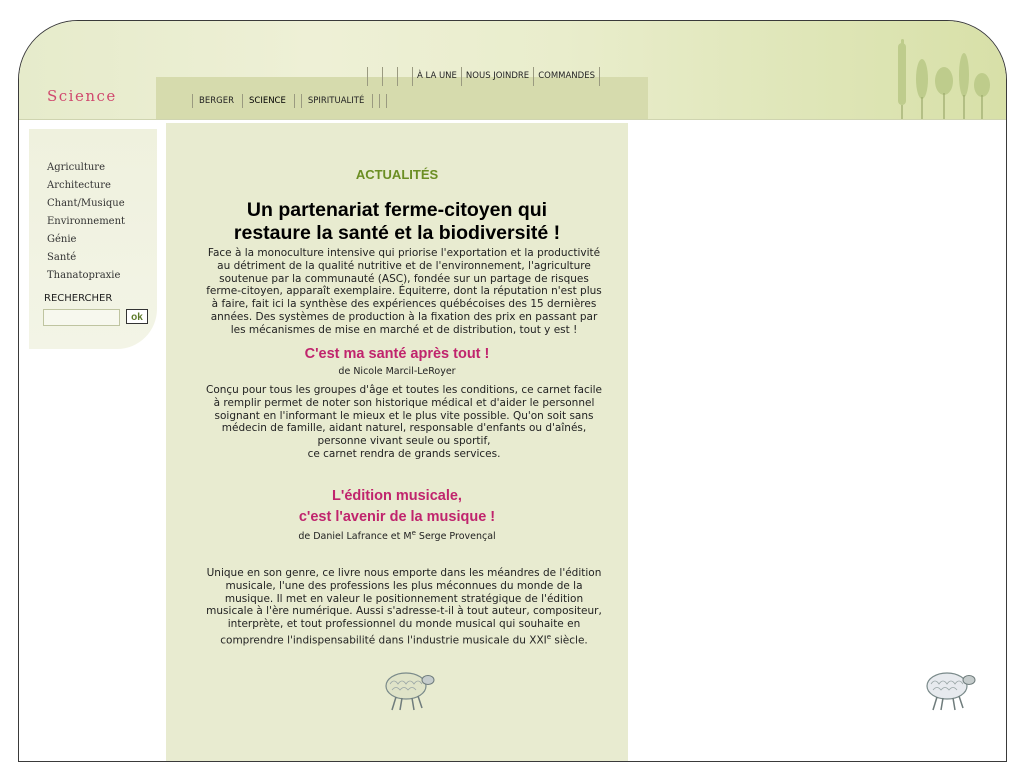 The width and height of the screenshot is (1018, 762). Describe the element at coordinates (86, 276) in the screenshot. I see `sidebar-item-thanatopraxie: Thanatopraxie` at that location.